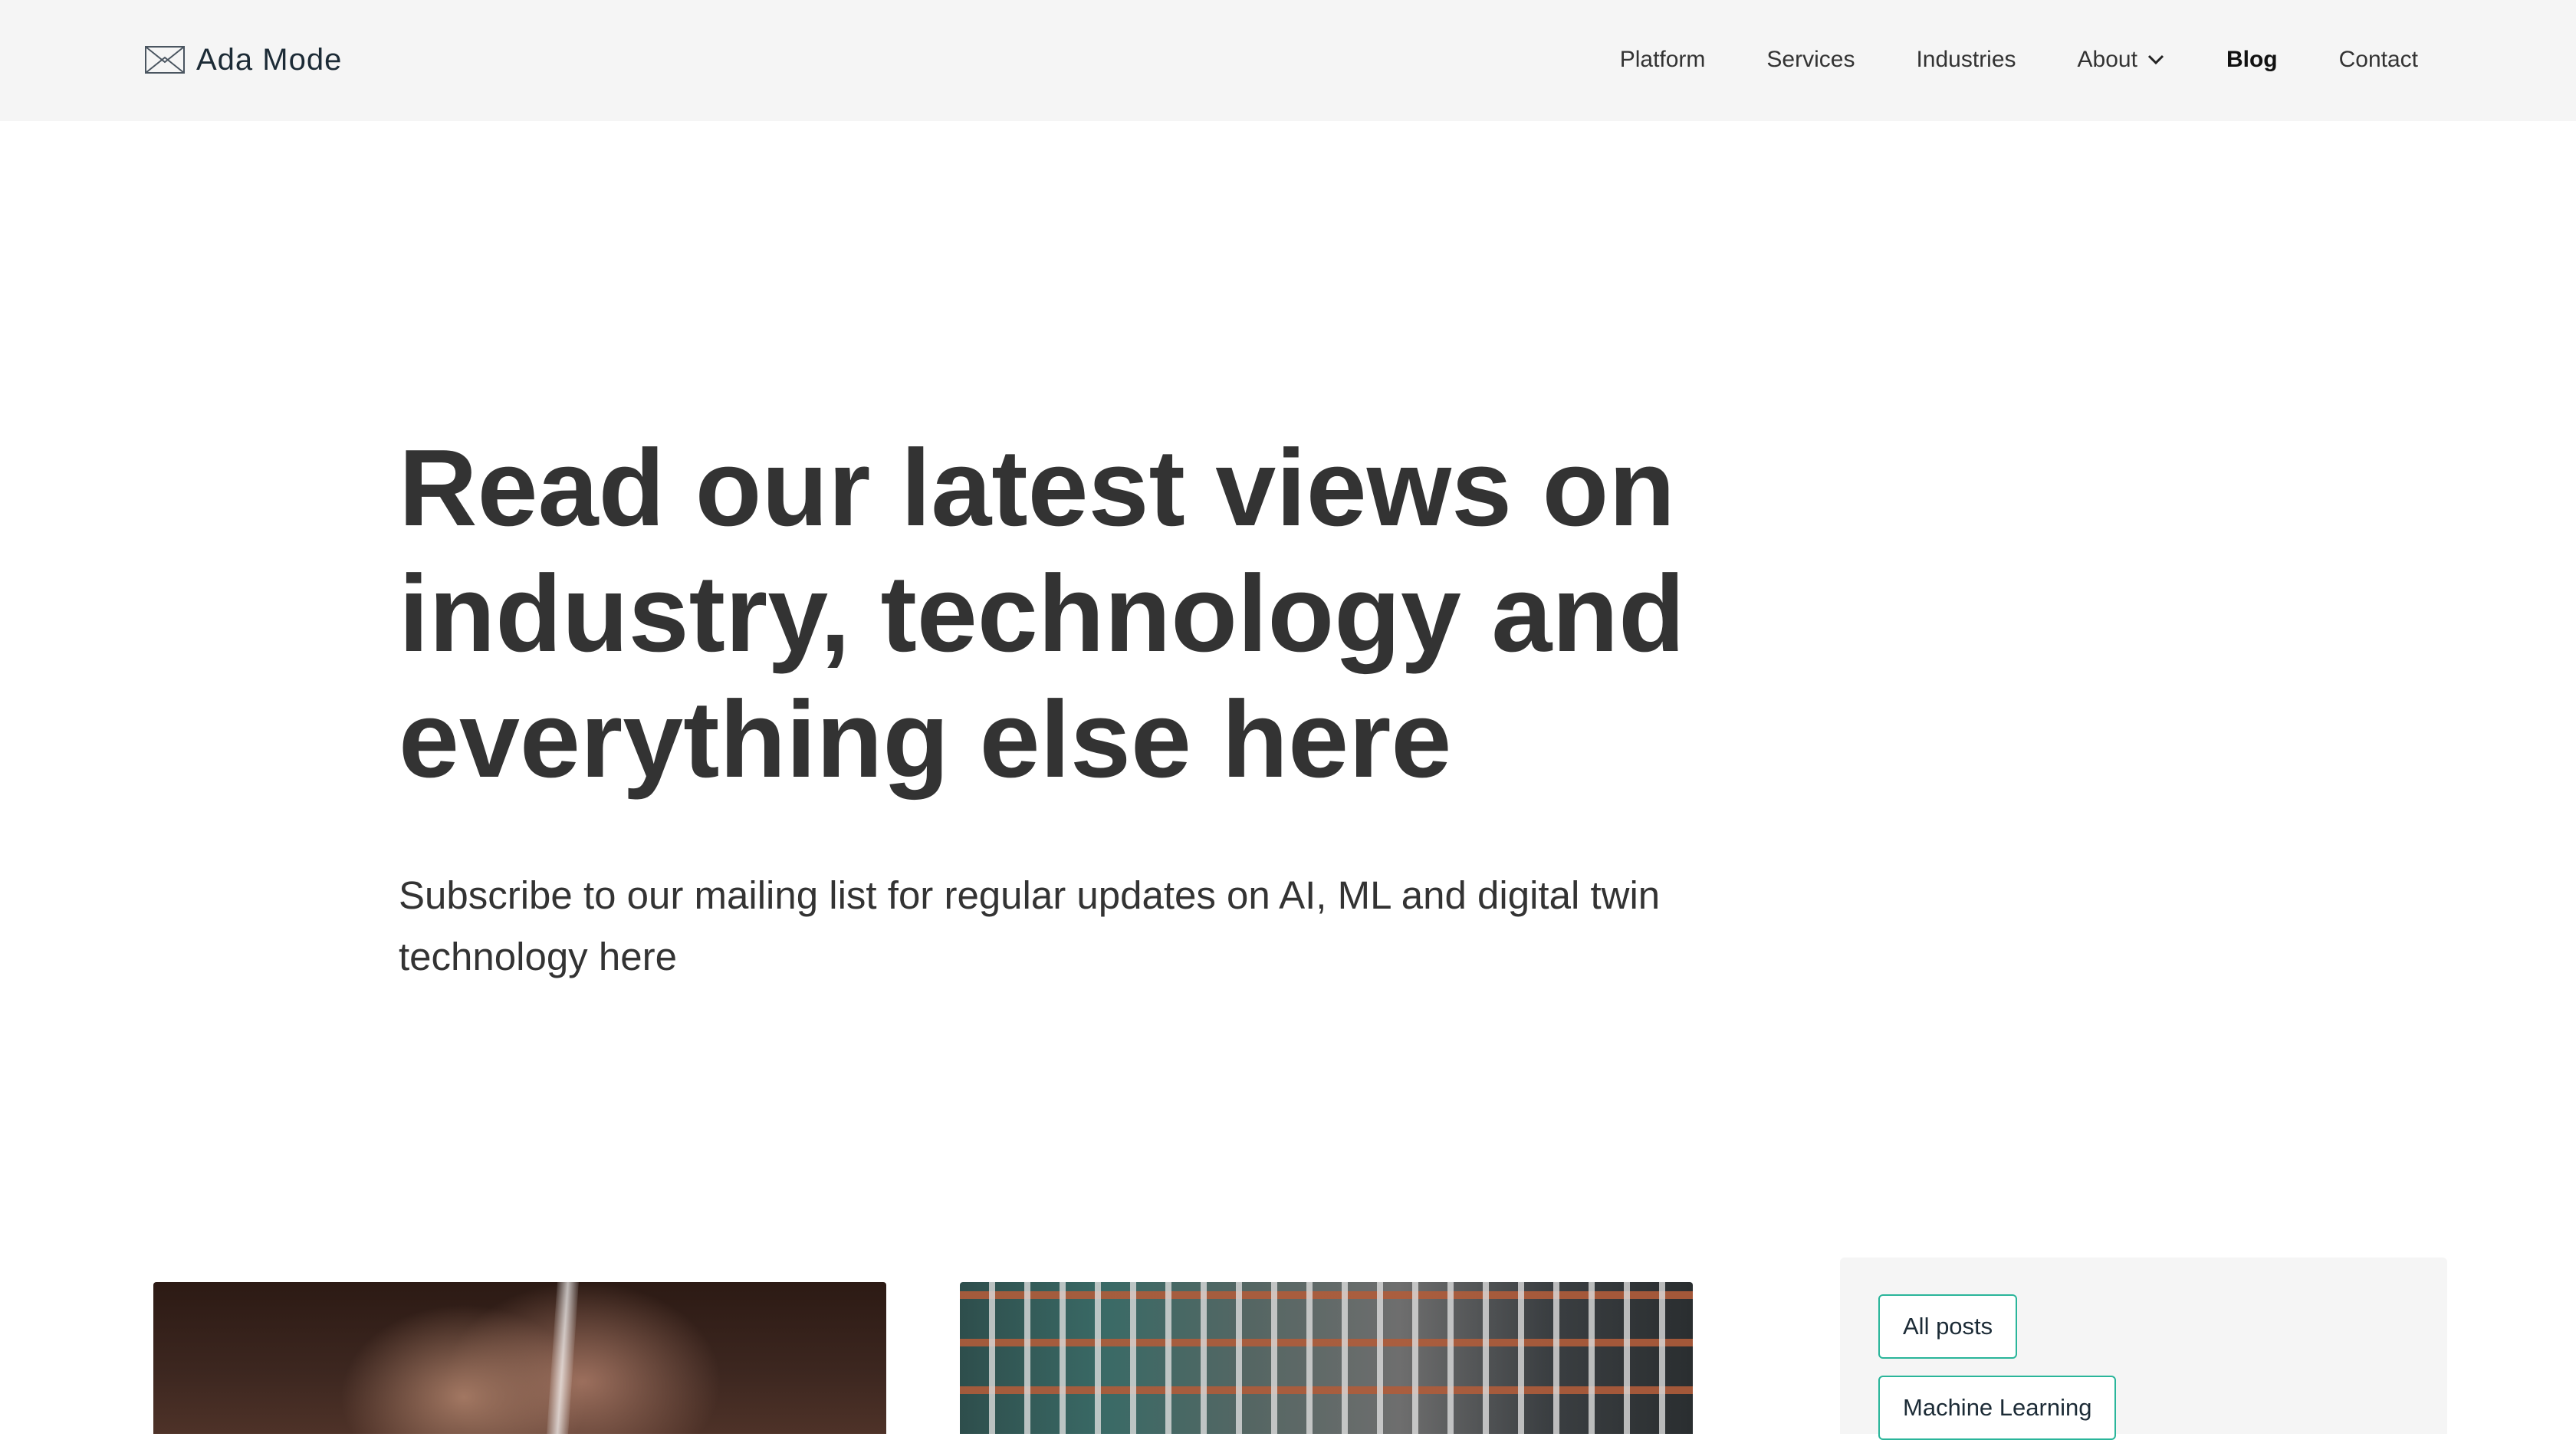  I want to click on hero-subtitle-line-2: technology here, so click(538, 956).